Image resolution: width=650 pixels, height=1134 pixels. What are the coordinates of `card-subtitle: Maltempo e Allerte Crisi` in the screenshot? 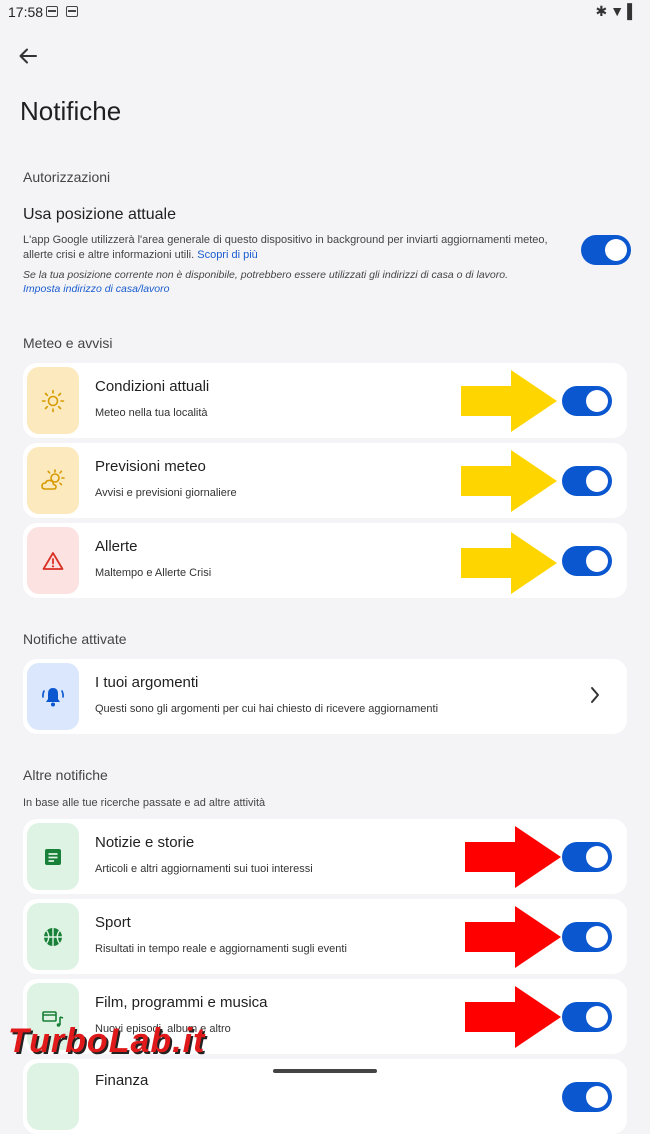 It's located at (153, 573).